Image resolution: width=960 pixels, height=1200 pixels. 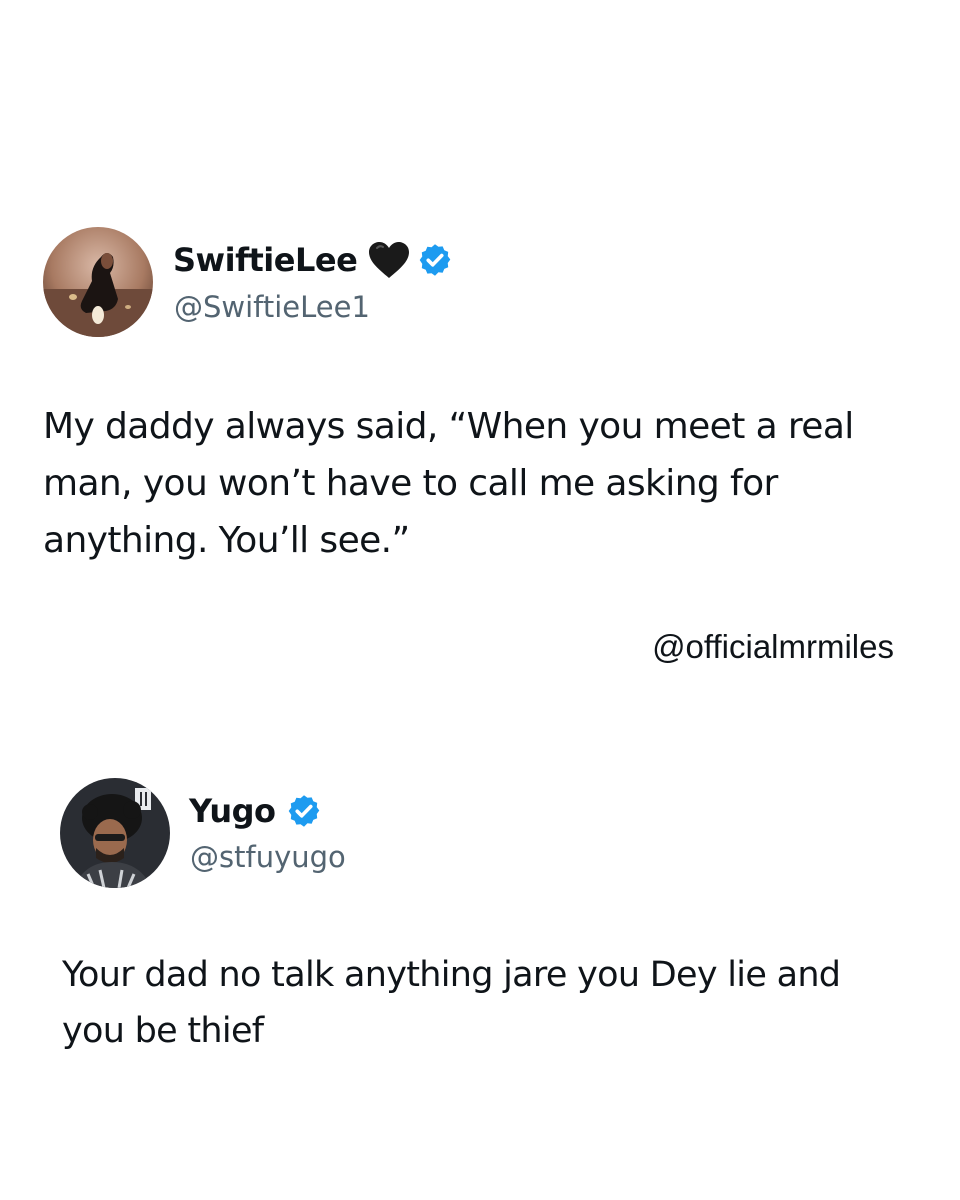 I want to click on black-heart-icon, so click(x=389, y=260).